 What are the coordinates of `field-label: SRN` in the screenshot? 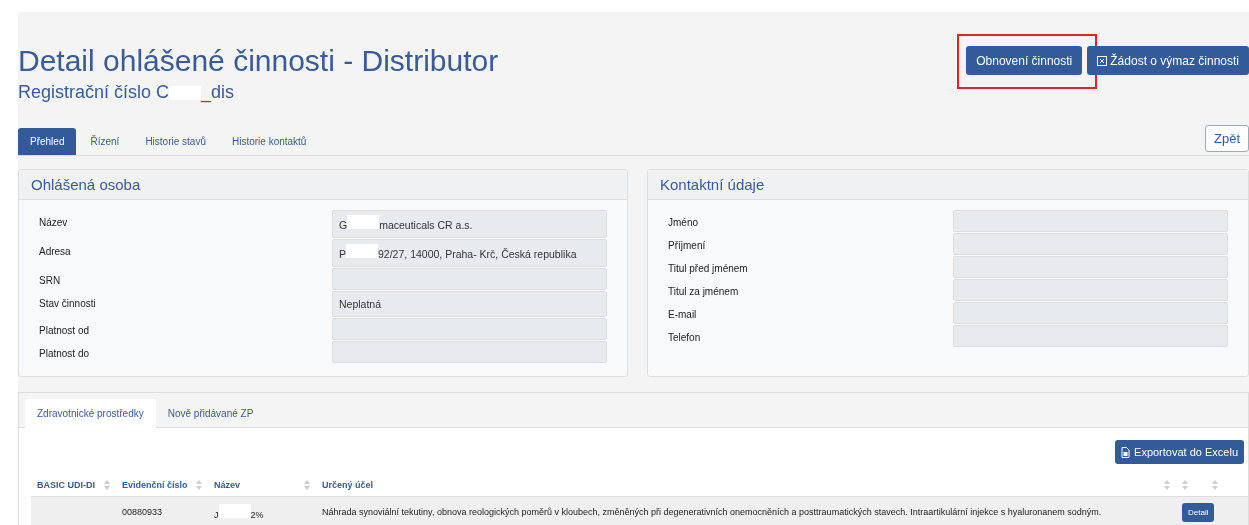 It's located at (50, 280).